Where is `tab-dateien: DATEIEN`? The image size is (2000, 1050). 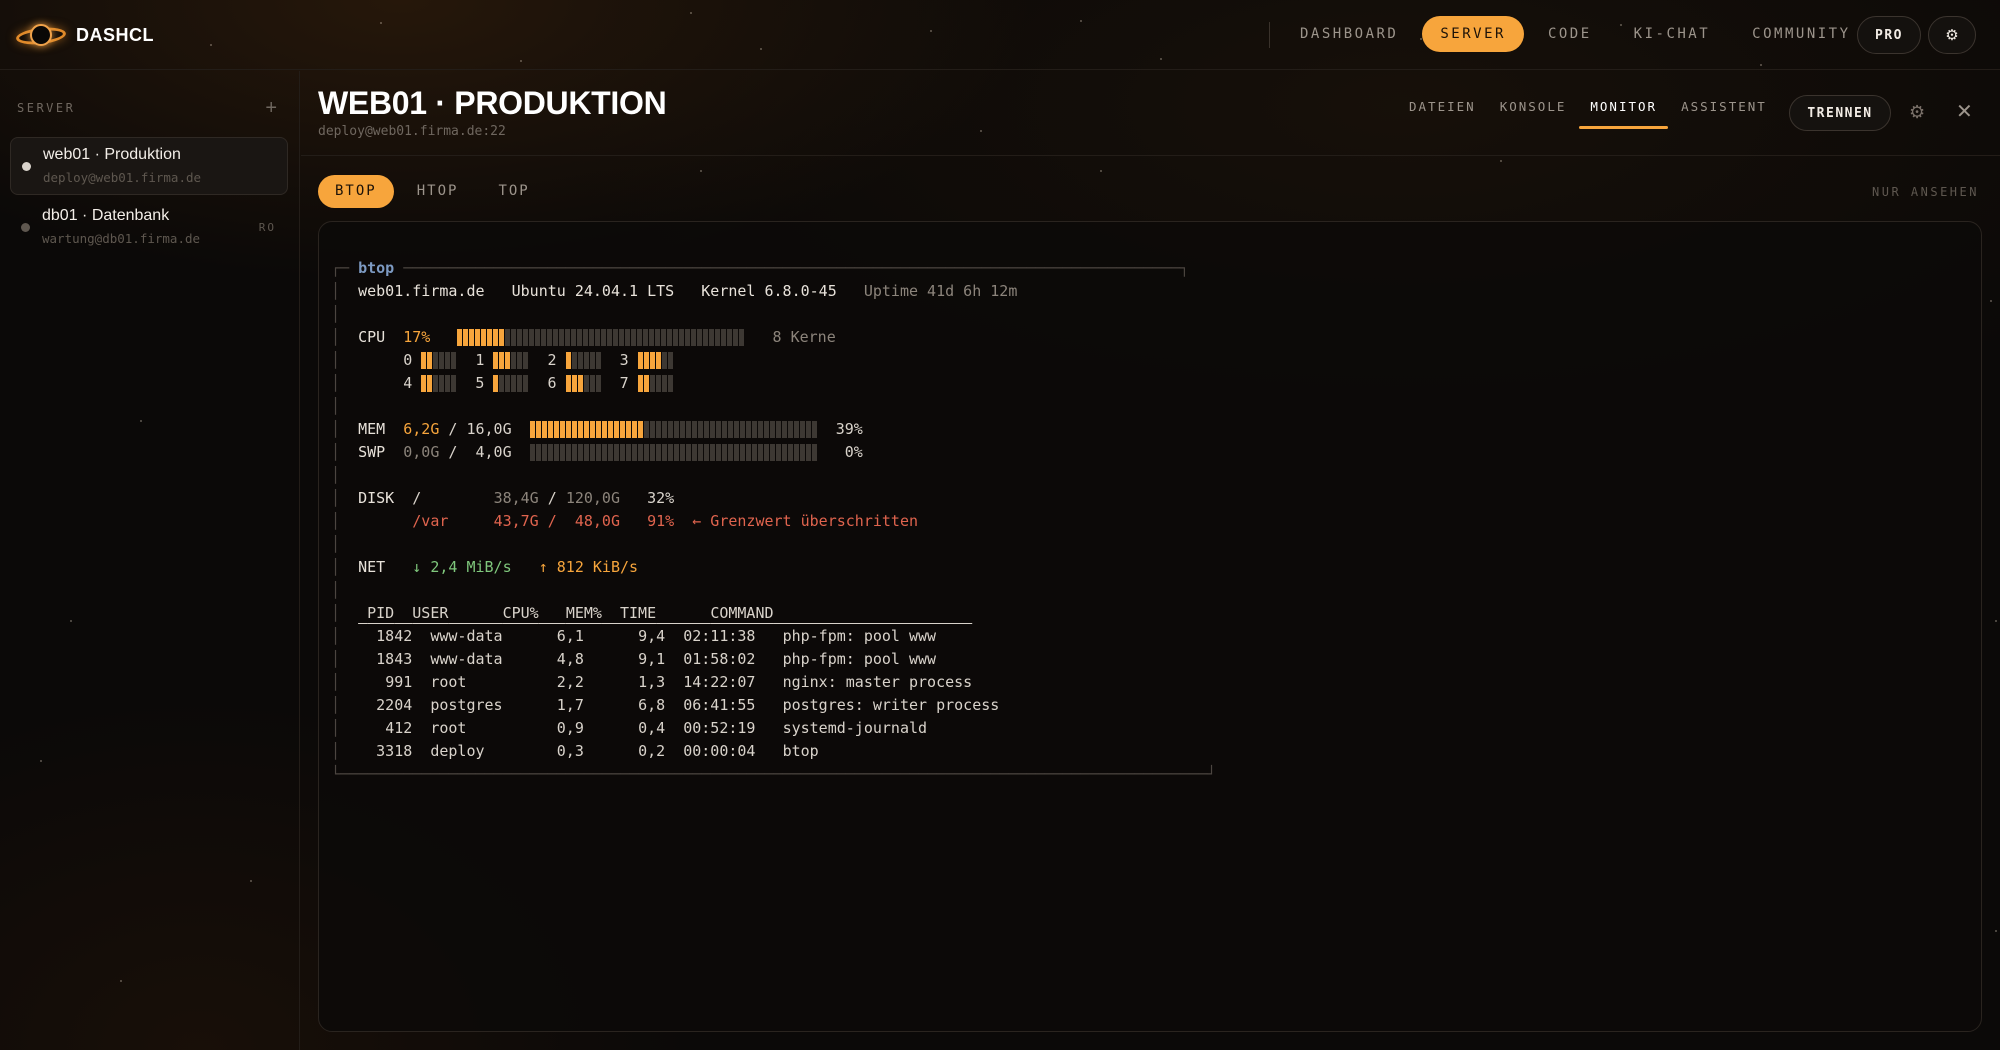
tab-dateien: DATEIEN is located at coordinates (1442, 107).